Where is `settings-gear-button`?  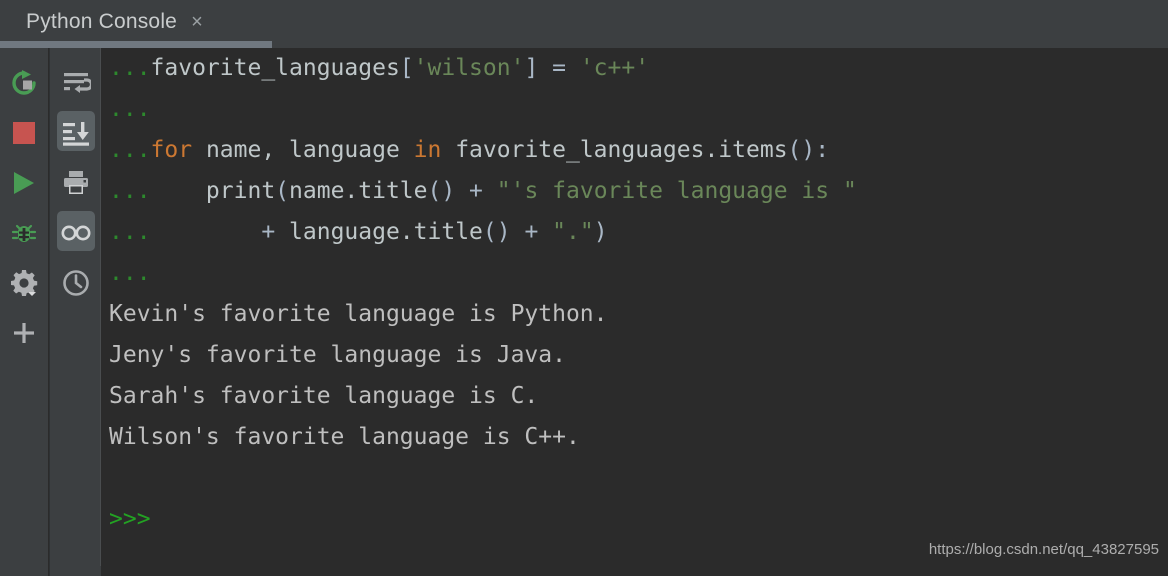 settings-gear-button is located at coordinates (24, 283).